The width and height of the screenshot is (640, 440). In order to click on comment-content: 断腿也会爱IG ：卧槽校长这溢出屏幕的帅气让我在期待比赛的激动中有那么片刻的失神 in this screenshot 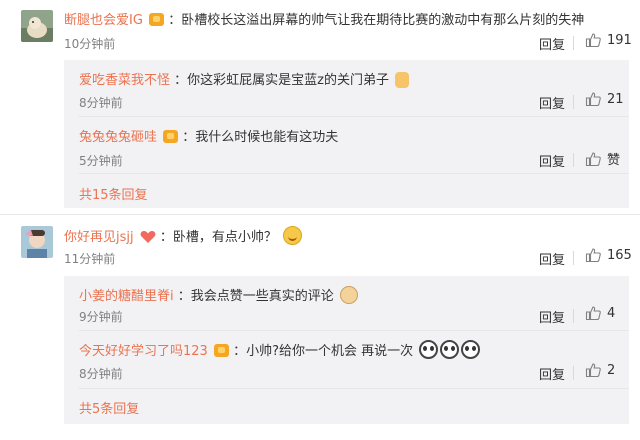, I will do `click(347, 18)`.